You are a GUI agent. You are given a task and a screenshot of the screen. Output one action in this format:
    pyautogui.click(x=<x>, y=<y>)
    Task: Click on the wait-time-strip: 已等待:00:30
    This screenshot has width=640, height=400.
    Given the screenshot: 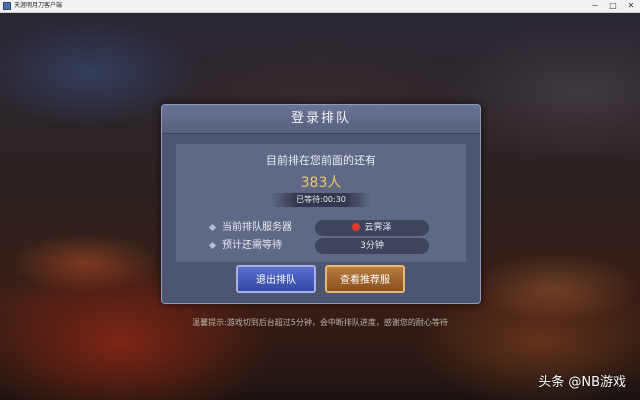 What is the action you would take?
    pyautogui.click(x=321, y=200)
    